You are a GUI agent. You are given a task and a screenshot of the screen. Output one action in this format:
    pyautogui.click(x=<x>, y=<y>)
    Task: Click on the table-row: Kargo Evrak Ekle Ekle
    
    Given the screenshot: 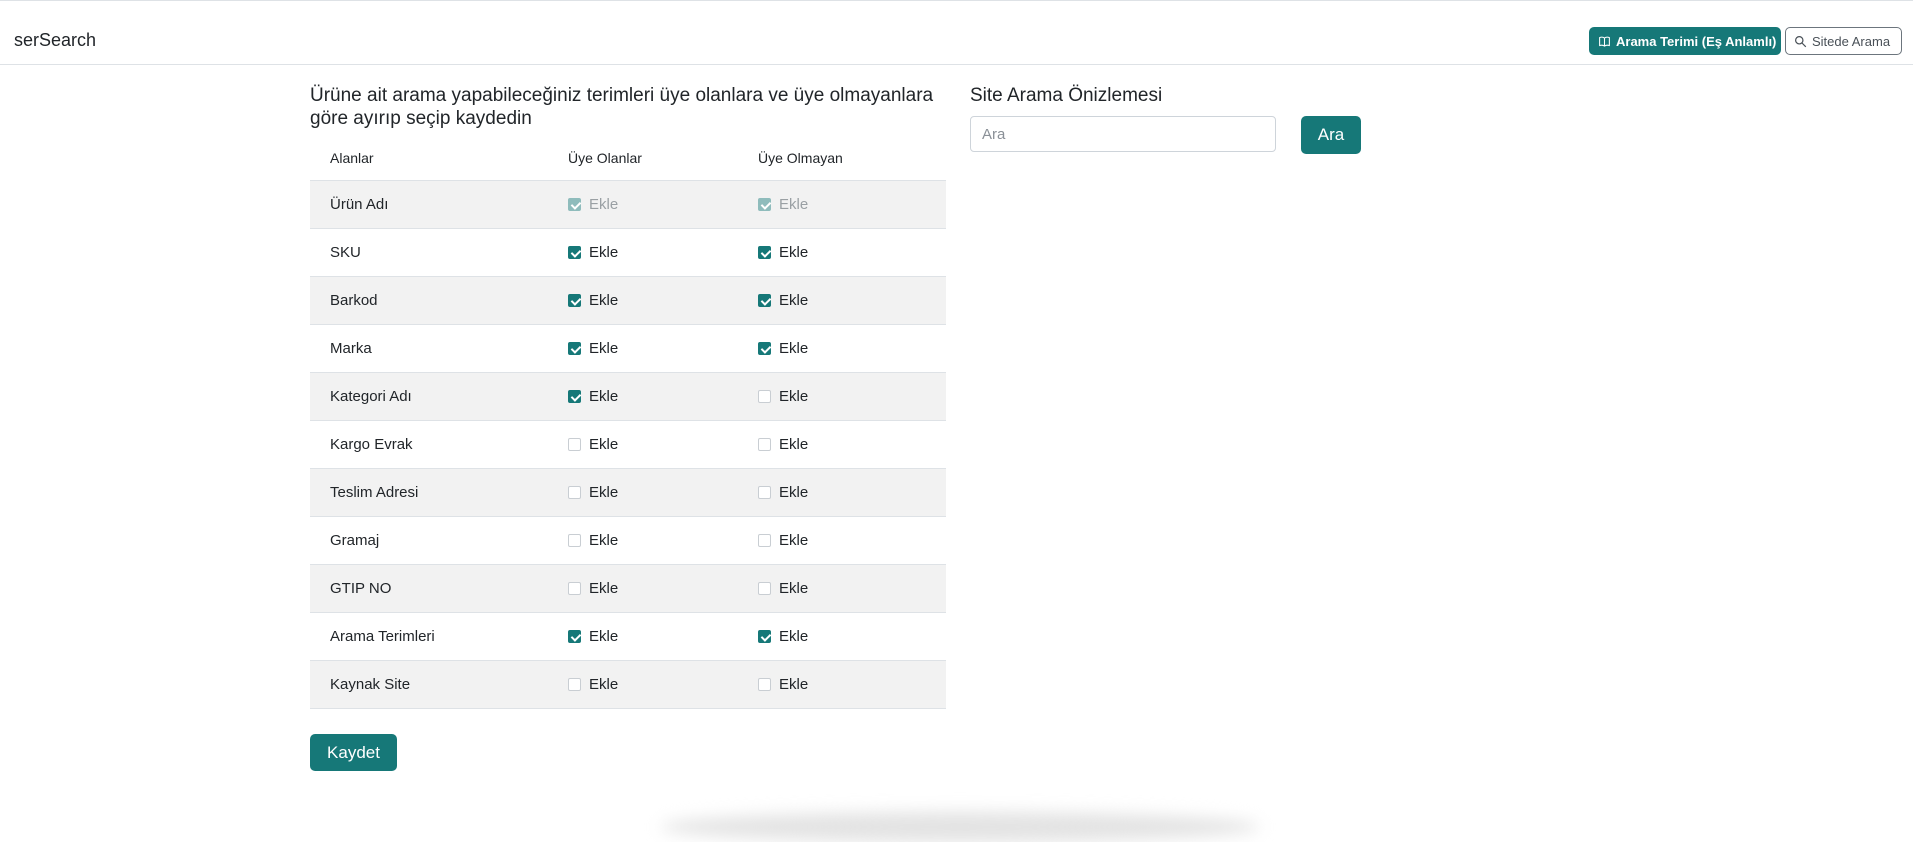 What is the action you would take?
    pyautogui.click(x=628, y=444)
    